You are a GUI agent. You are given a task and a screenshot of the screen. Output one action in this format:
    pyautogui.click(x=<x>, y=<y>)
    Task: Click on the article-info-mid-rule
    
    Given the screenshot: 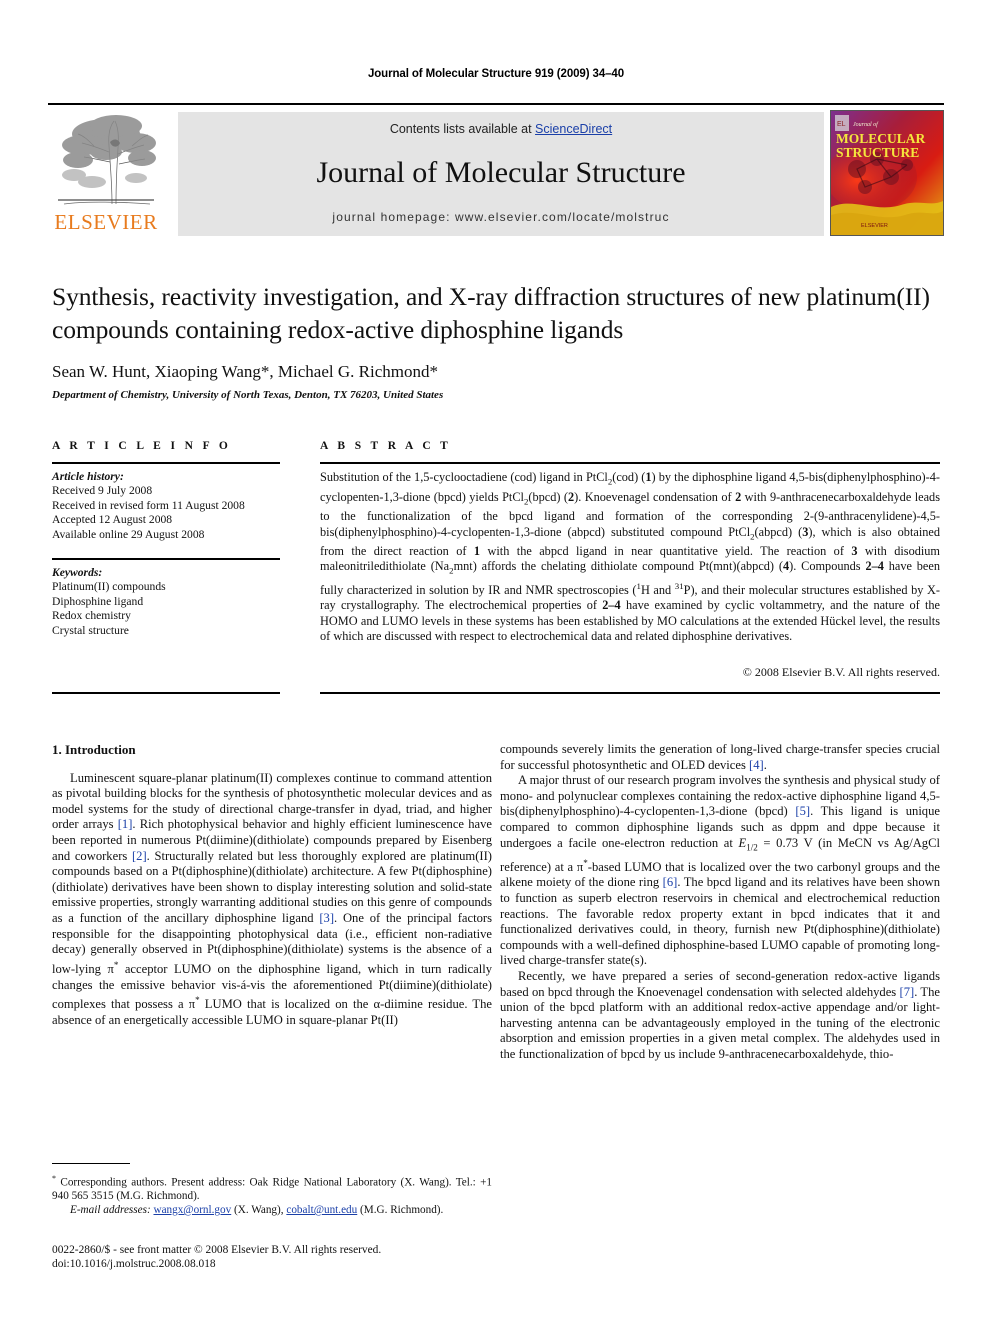 What is the action you would take?
    pyautogui.click(x=166, y=559)
    